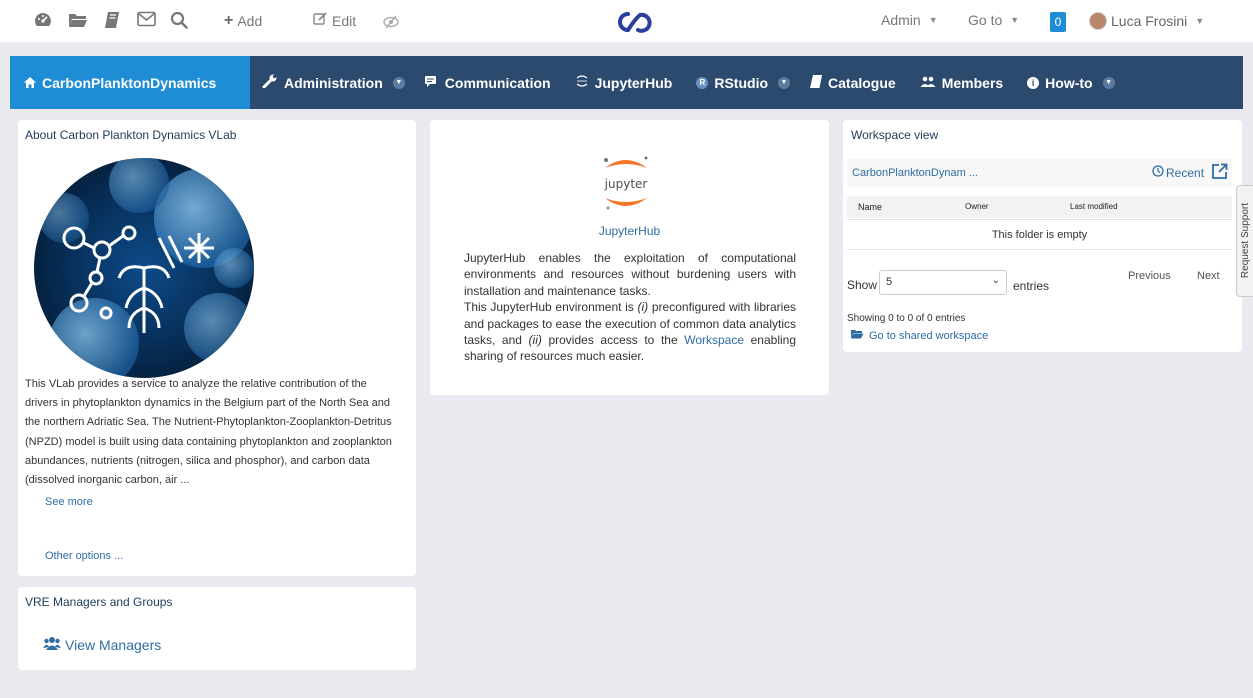  I want to click on about-title: About Carbon Plankton Dynamics VLab, so click(131, 135).